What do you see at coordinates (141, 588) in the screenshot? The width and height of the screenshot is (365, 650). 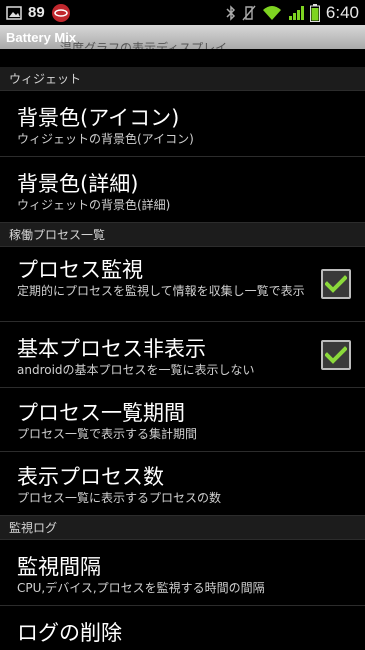 I see `pref-summary: CPU,デバイス,プロセスを監視する時間の間隔` at bounding box center [141, 588].